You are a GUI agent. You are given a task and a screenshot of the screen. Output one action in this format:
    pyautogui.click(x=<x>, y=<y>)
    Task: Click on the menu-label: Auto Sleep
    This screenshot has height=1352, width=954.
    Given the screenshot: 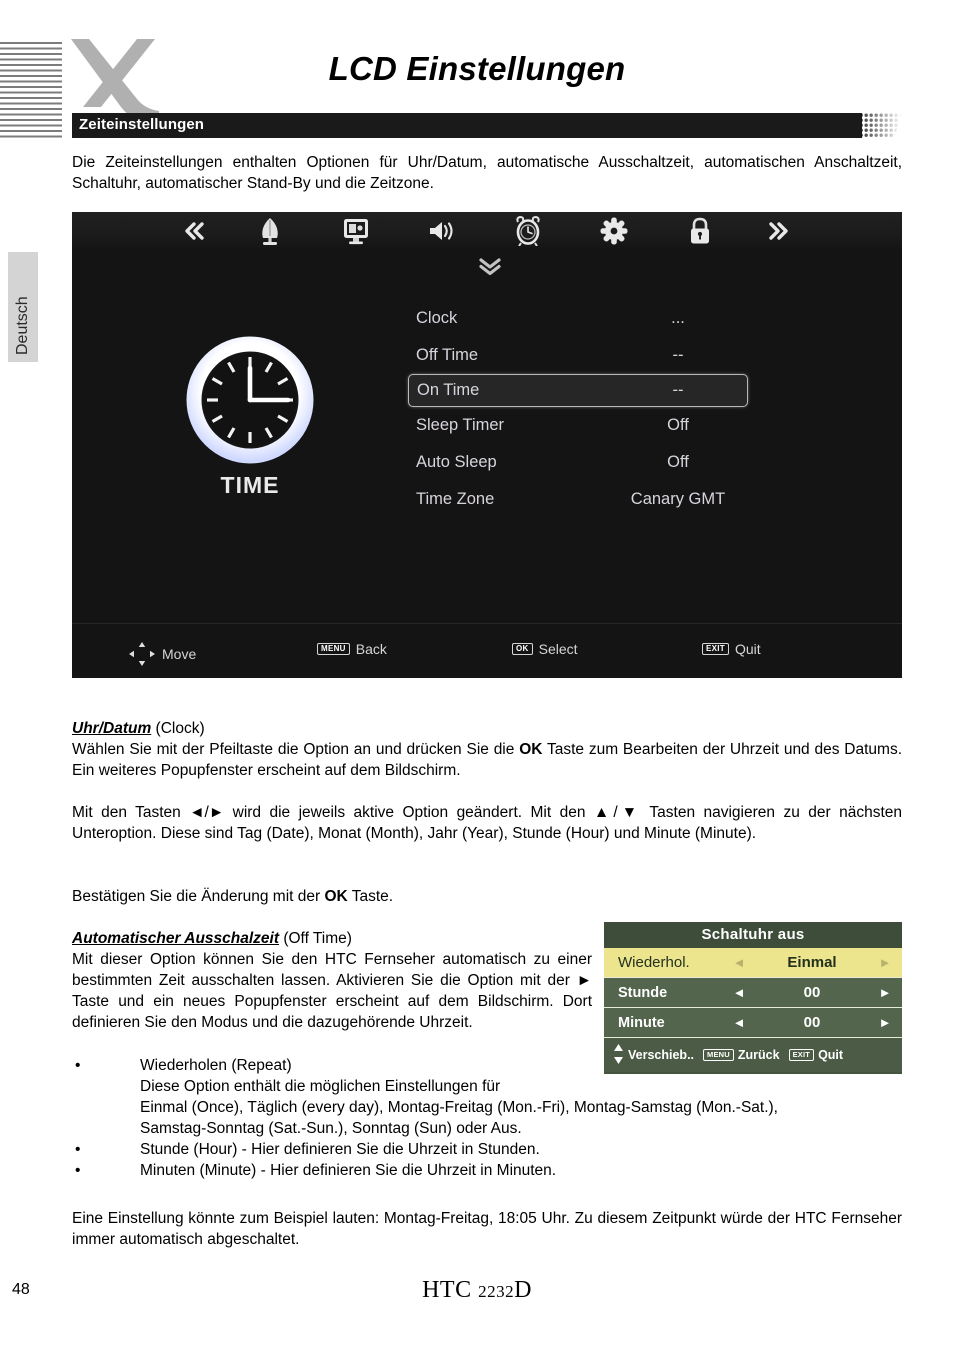 What is the action you would take?
    pyautogui.click(x=456, y=462)
    